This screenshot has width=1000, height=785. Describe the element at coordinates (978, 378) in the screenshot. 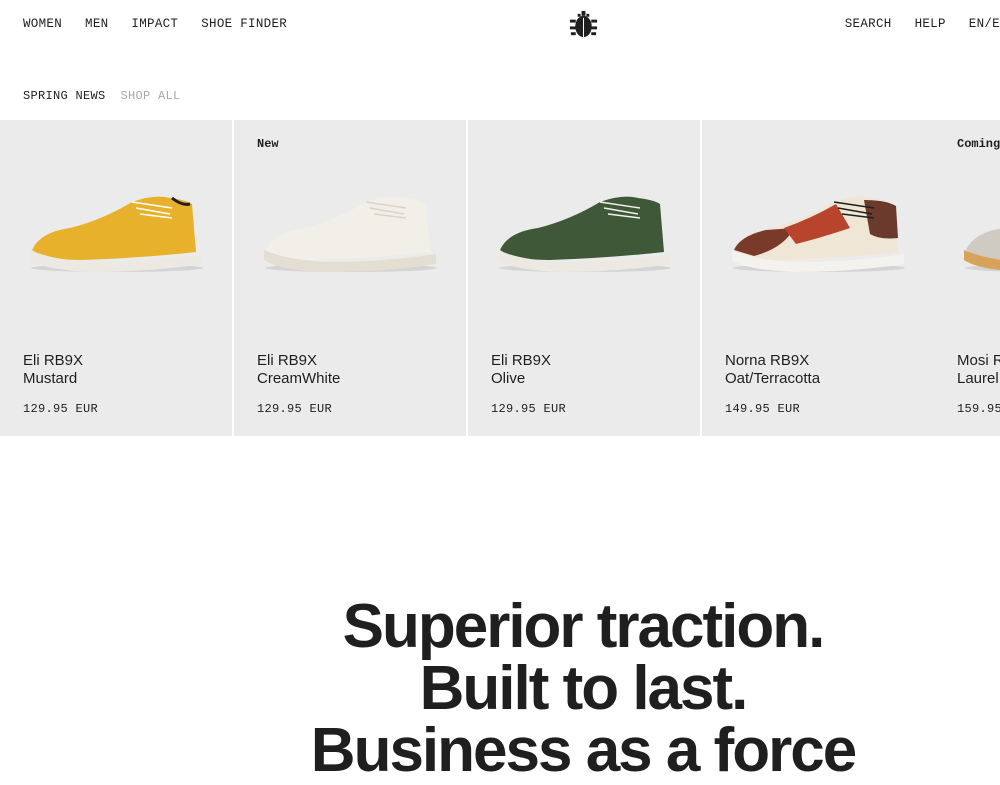

I see `product-color: Laurel` at that location.